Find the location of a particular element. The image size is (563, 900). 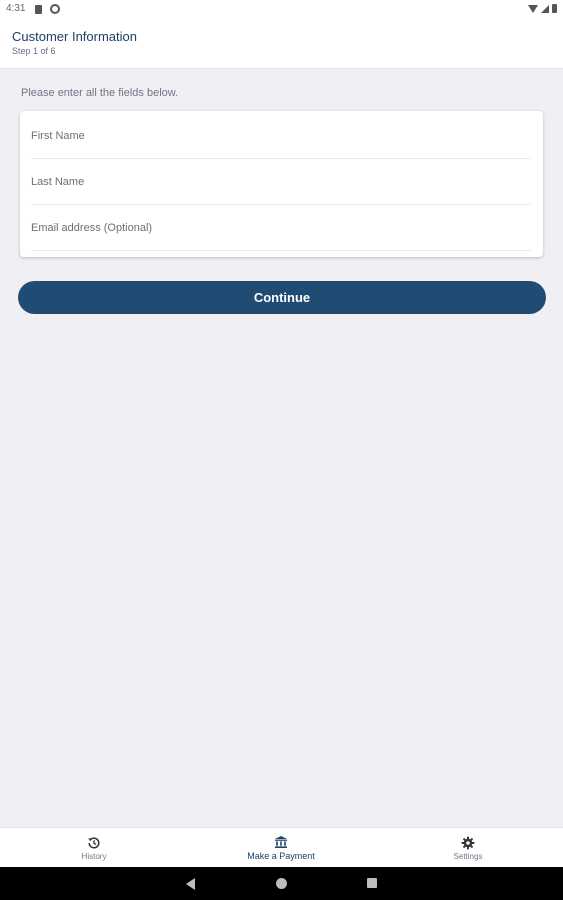

nav-label-history: History is located at coordinates (94, 856).